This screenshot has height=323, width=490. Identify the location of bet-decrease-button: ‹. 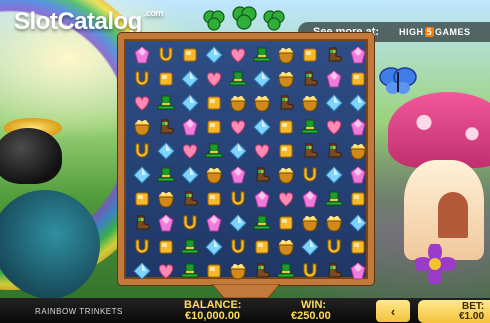
(393, 311).